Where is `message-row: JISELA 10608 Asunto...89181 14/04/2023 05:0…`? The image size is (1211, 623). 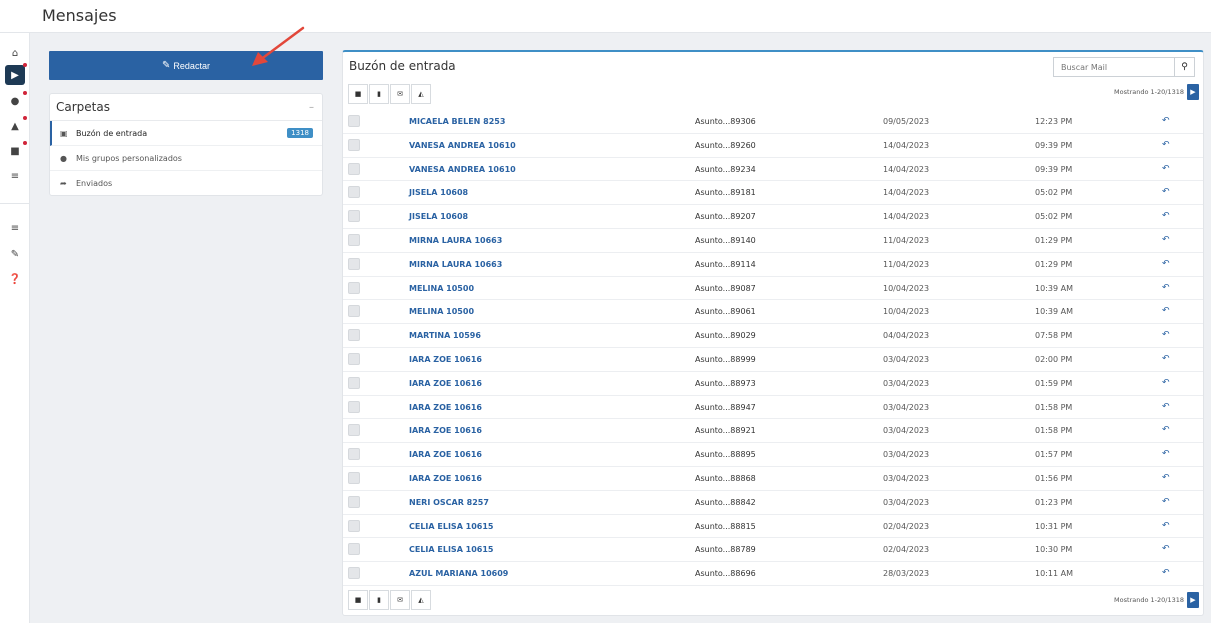
message-row: JISELA 10608 Asunto...89181 14/04/2023 05:0… is located at coordinates (773, 193).